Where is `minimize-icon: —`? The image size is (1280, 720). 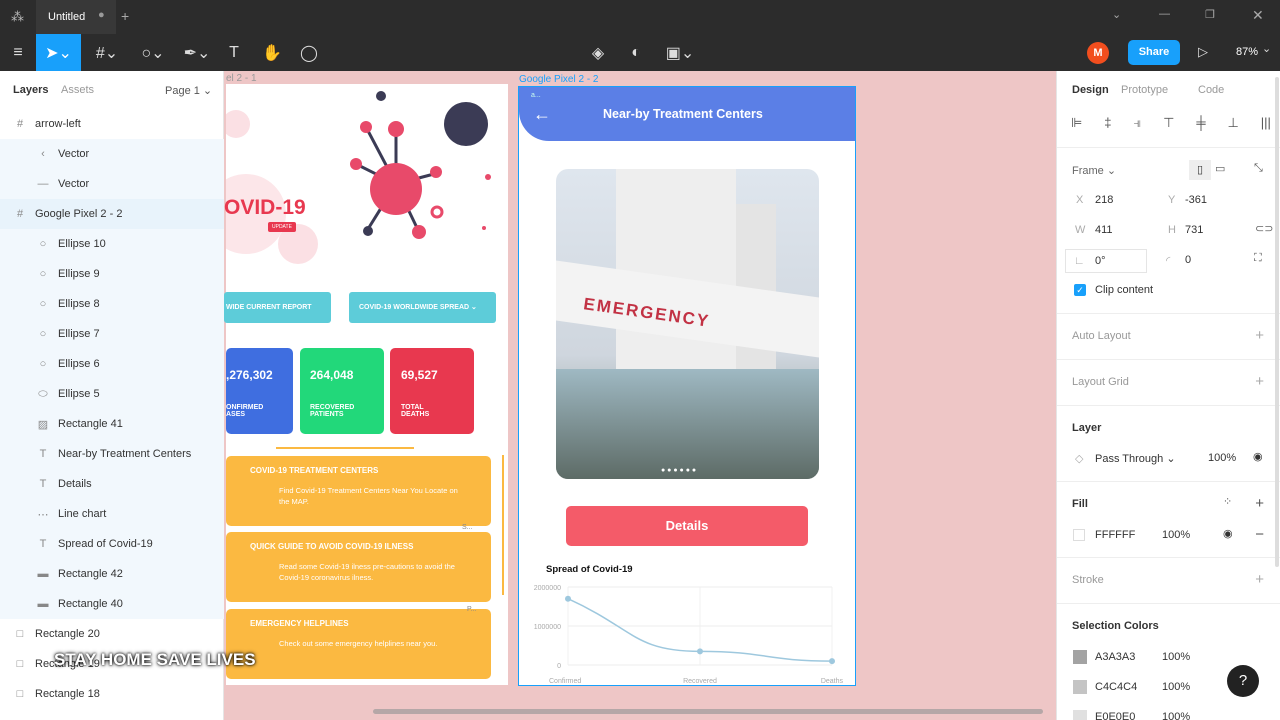 minimize-icon: — is located at coordinates (1164, 14).